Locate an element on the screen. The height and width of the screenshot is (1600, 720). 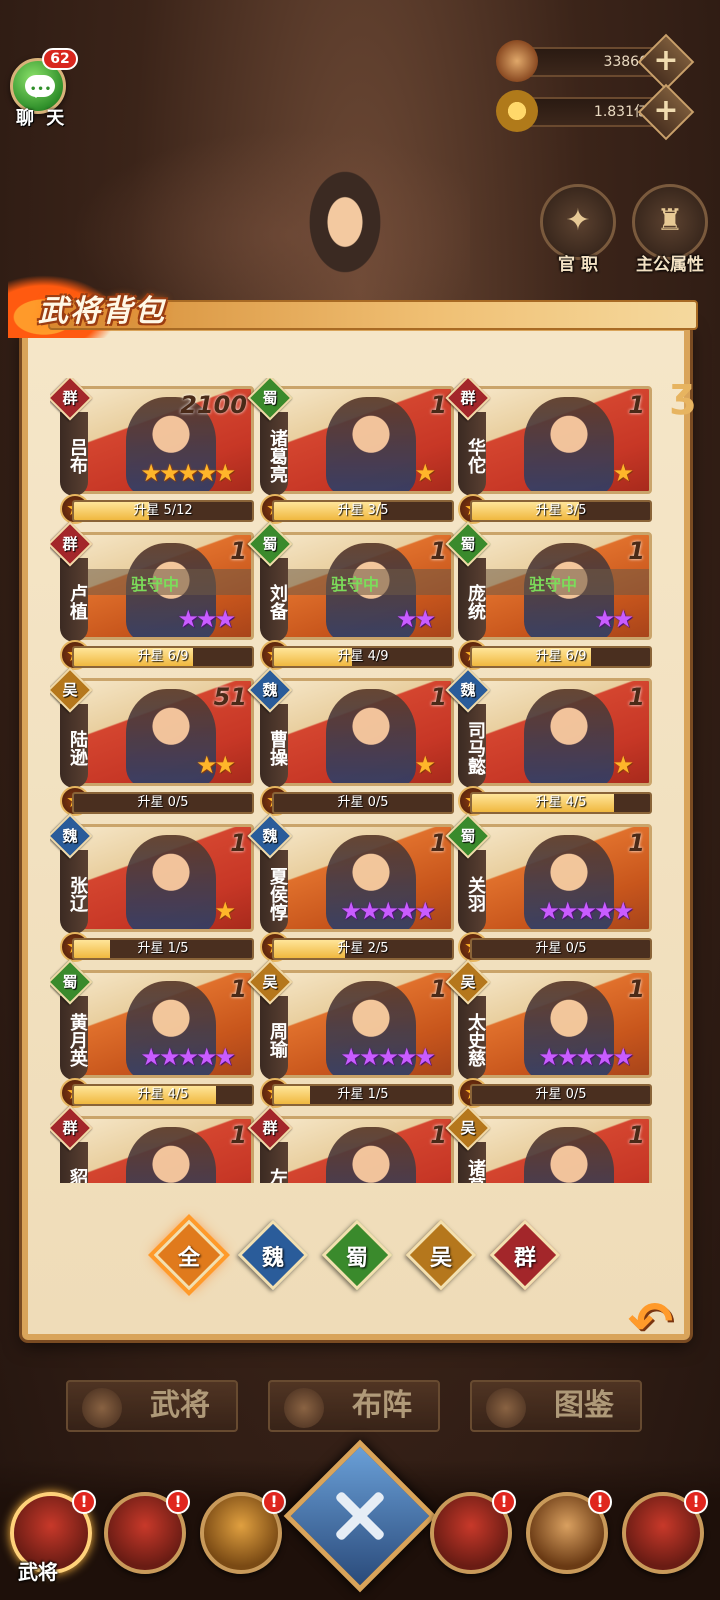
official-rank-button: ✦ is located at coordinates (578, 222).